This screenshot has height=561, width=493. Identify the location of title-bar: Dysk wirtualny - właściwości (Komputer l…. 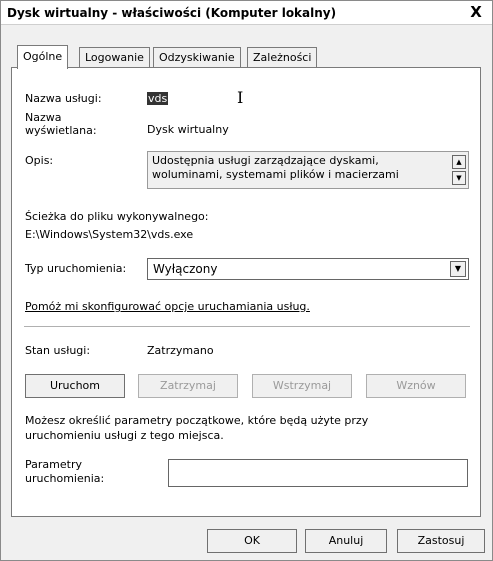
(246, 13).